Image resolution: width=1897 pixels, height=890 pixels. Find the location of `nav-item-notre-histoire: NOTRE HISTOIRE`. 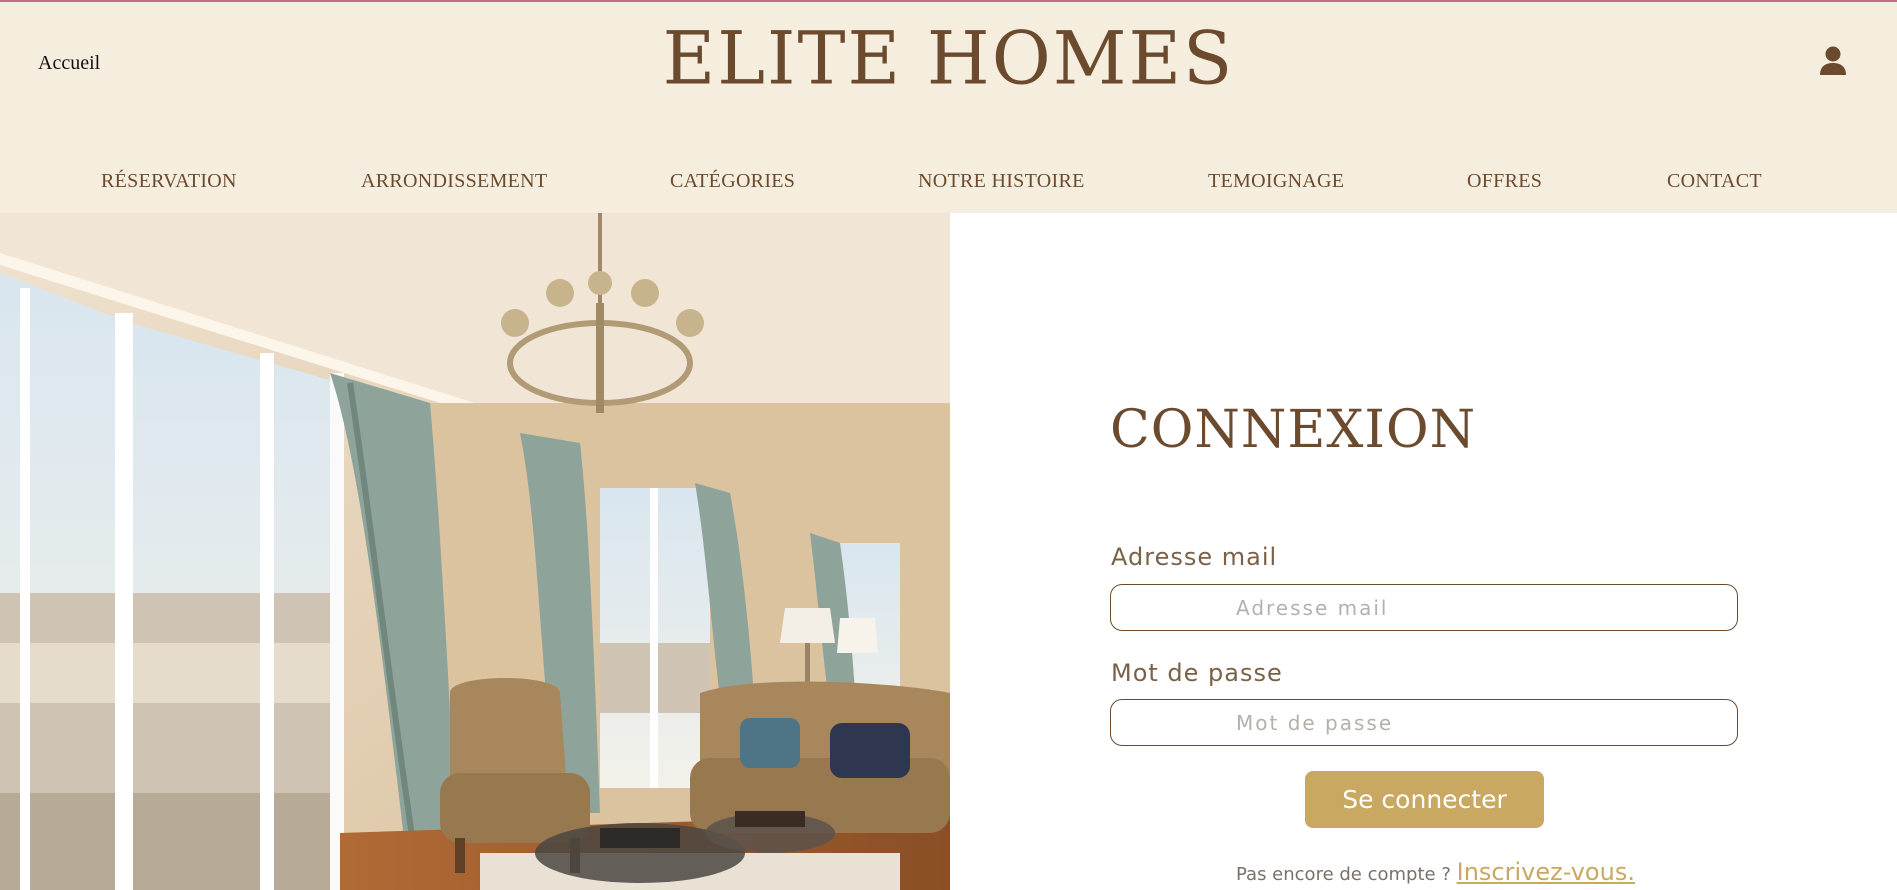

nav-item-notre-histoire: NOTRE HISTOIRE is located at coordinates (1001, 181).